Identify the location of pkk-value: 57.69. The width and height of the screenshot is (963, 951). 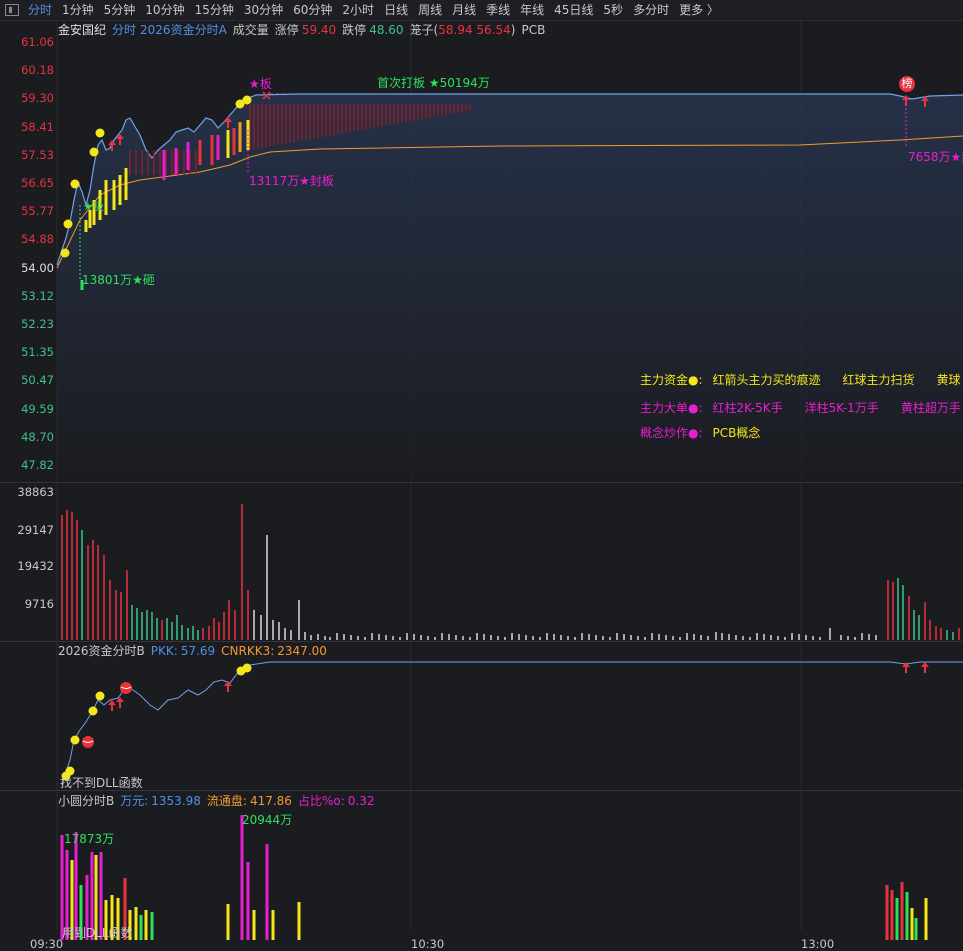
(198, 651).